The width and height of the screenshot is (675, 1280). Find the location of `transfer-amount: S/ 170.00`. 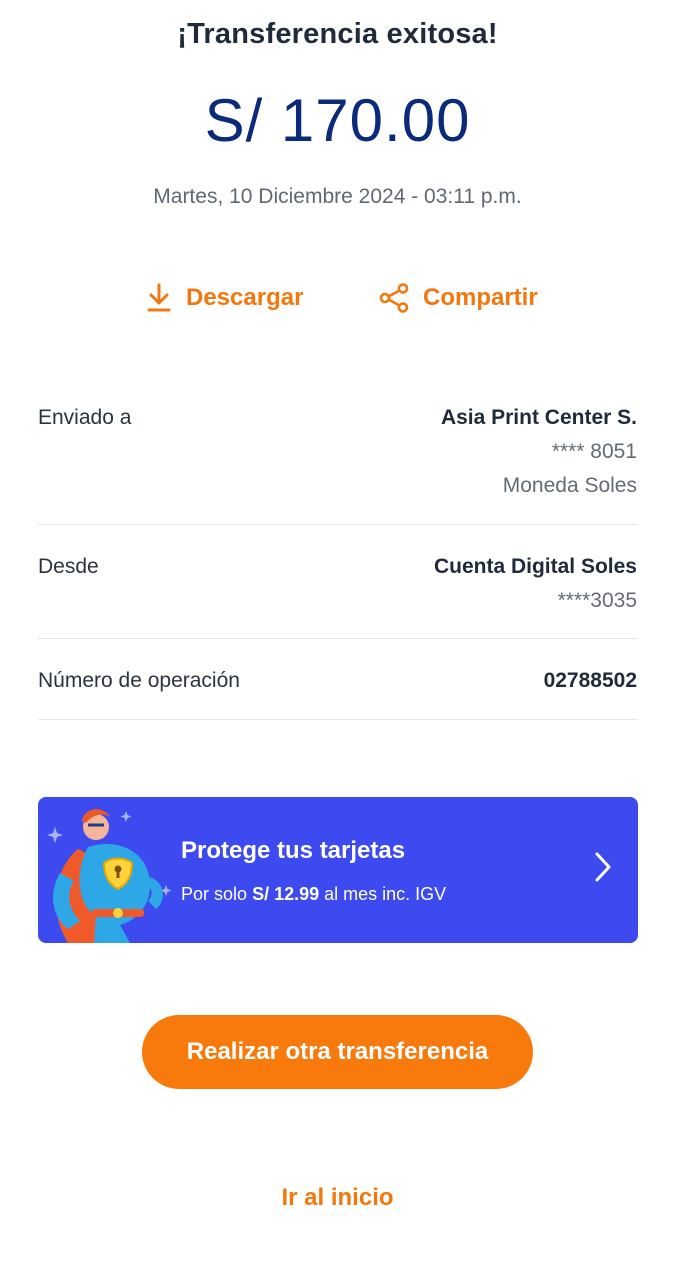

transfer-amount: S/ 170.00 is located at coordinates (337, 120).